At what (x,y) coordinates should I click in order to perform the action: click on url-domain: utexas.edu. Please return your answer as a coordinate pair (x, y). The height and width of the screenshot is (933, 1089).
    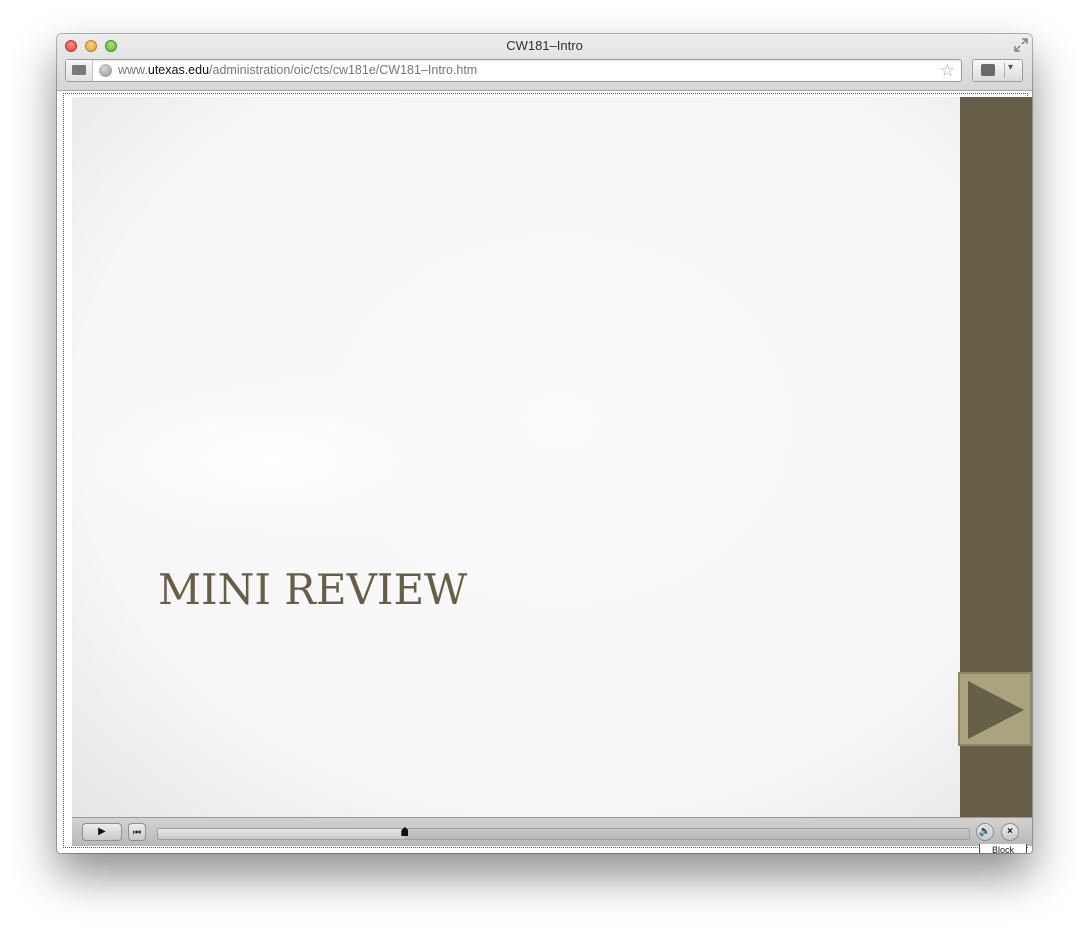
    Looking at the image, I should click on (178, 70).